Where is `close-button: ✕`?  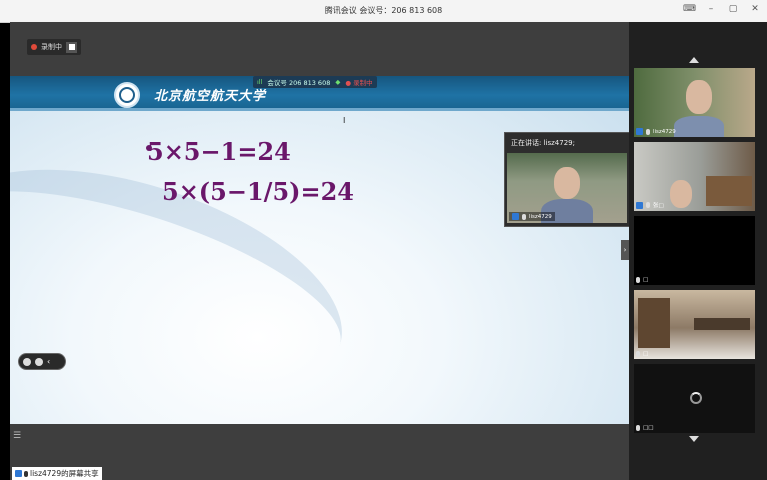
close-button: ✕ is located at coordinates (755, 9).